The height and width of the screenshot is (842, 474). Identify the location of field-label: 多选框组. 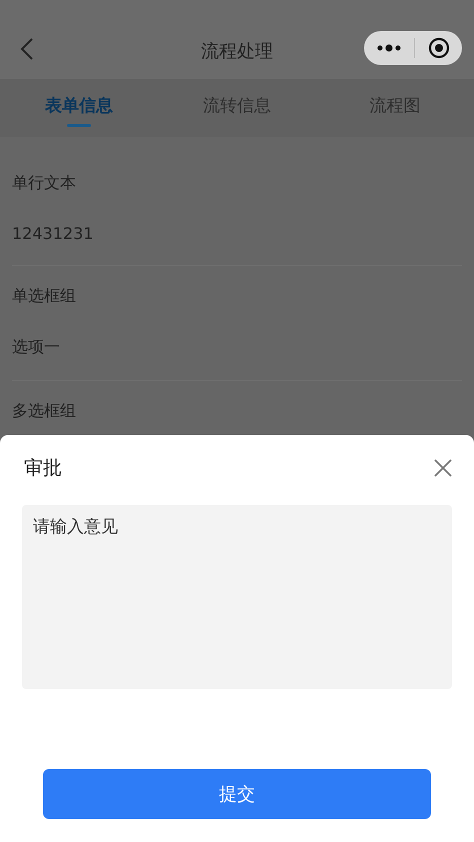
(44, 411).